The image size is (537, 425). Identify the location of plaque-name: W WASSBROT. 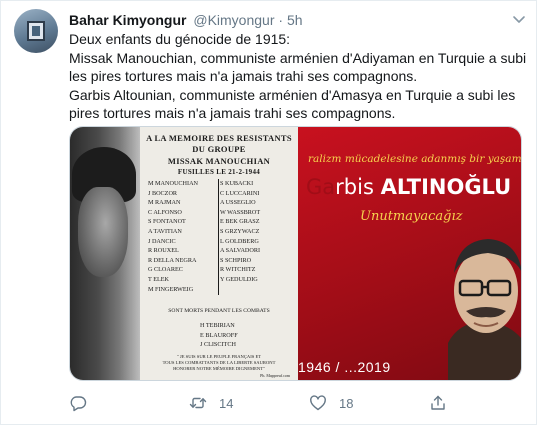
(240, 212).